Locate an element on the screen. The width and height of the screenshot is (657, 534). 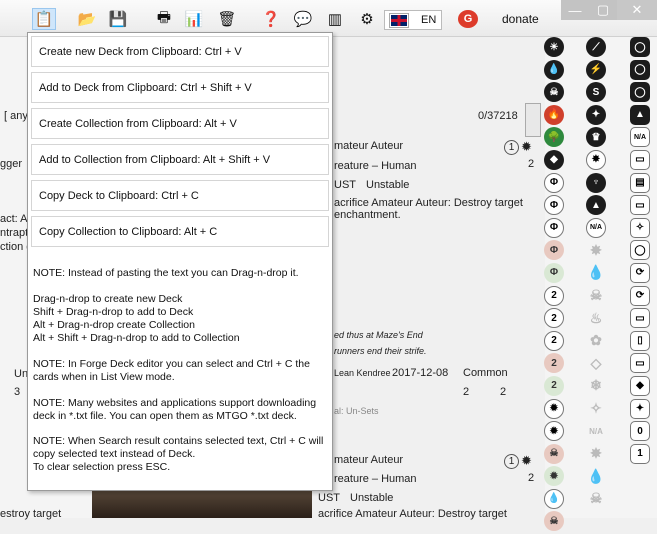
close-button: ✕ is located at coordinates (637, 10).